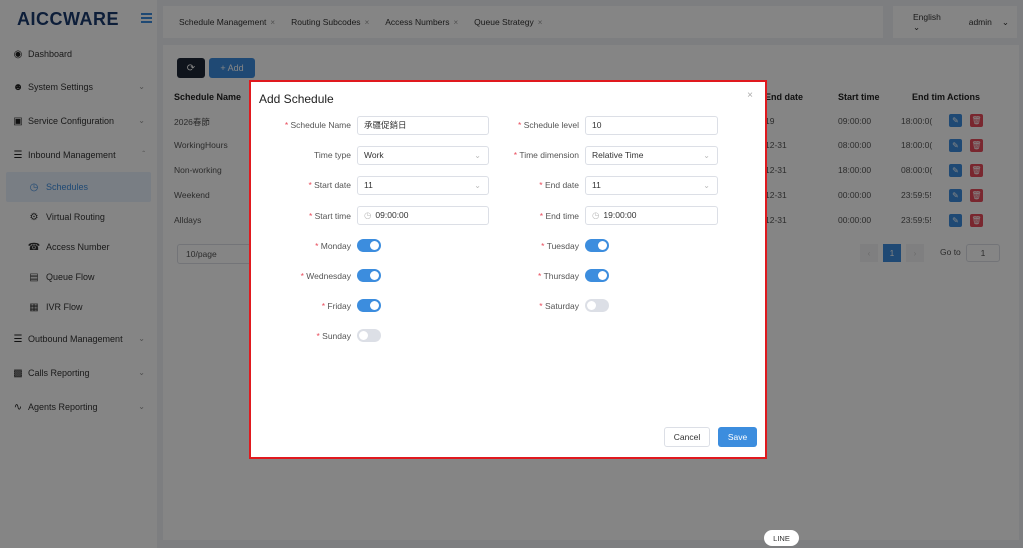  I want to click on schedule-name-label: * Schedule Name, so click(317, 125).